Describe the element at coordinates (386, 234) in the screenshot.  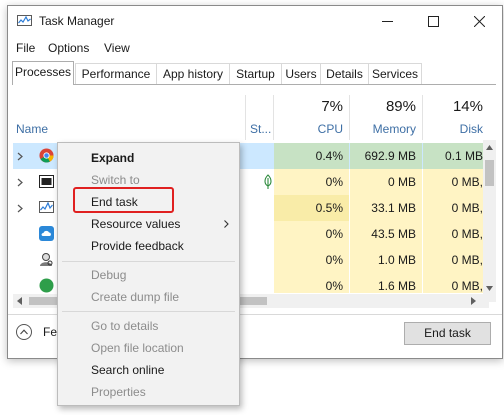
I see `memory-cell: 43.5 MB` at that location.